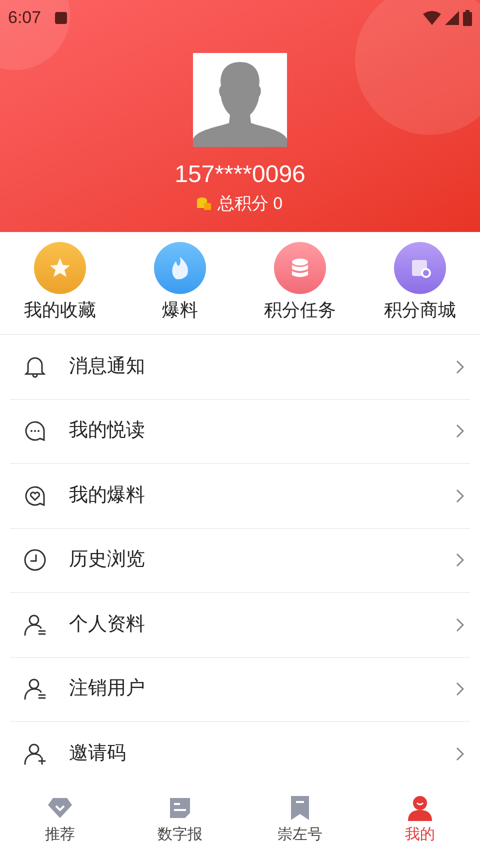 The height and width of the screenshot is (854, 480). What do you see at coordinates (432, 18) in the screenshot?
I see `wifi-icon` at bounding box center [432, 18].